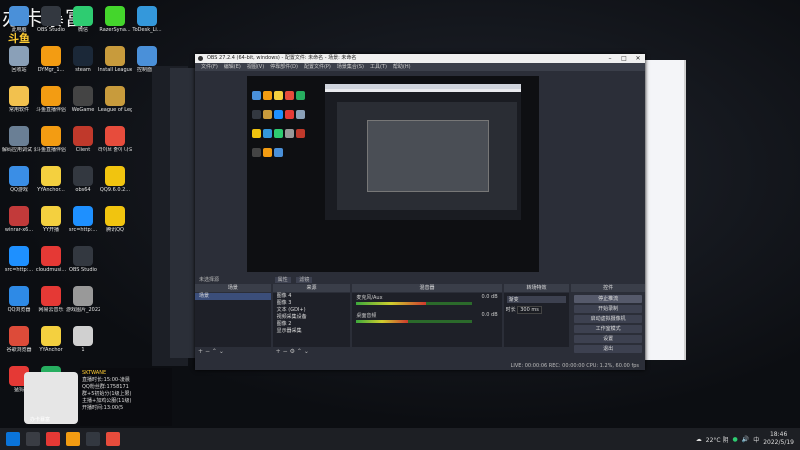  What do you see at coordinates (608, 299) in the screenshot?
I see `stop-streaming-button: 停止推流` at bounding box center [608, 299].